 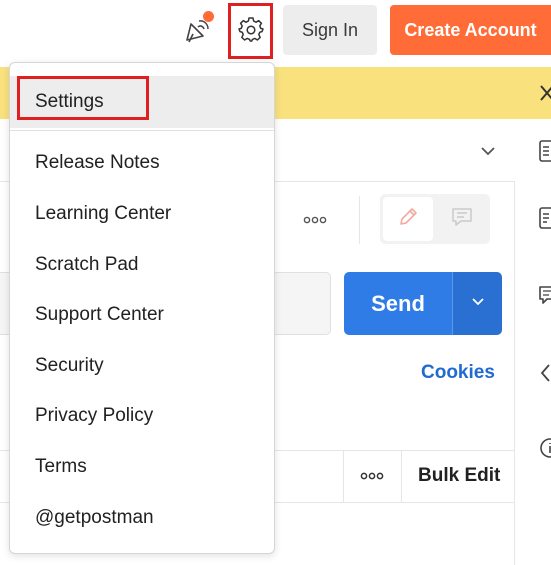 I want to click on info-icon, so click(x=544, y=218).